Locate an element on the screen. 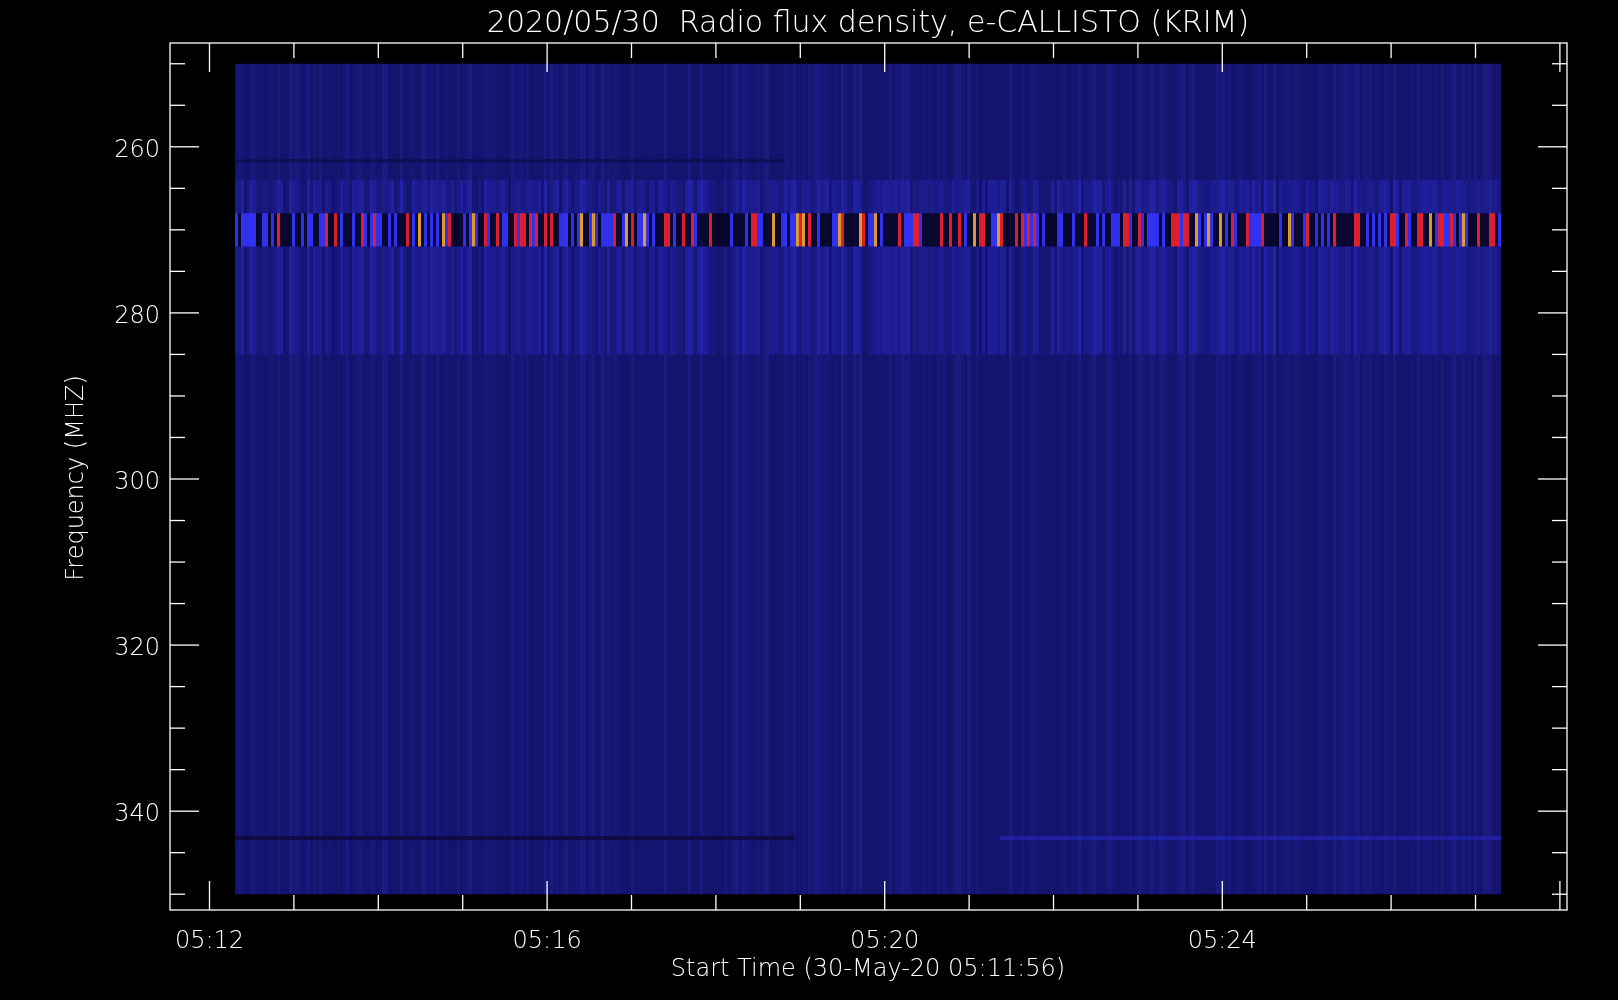 This screenshot has width=1618, height=1000. y-tick-label: 260 is located at coordinates (137, 148).